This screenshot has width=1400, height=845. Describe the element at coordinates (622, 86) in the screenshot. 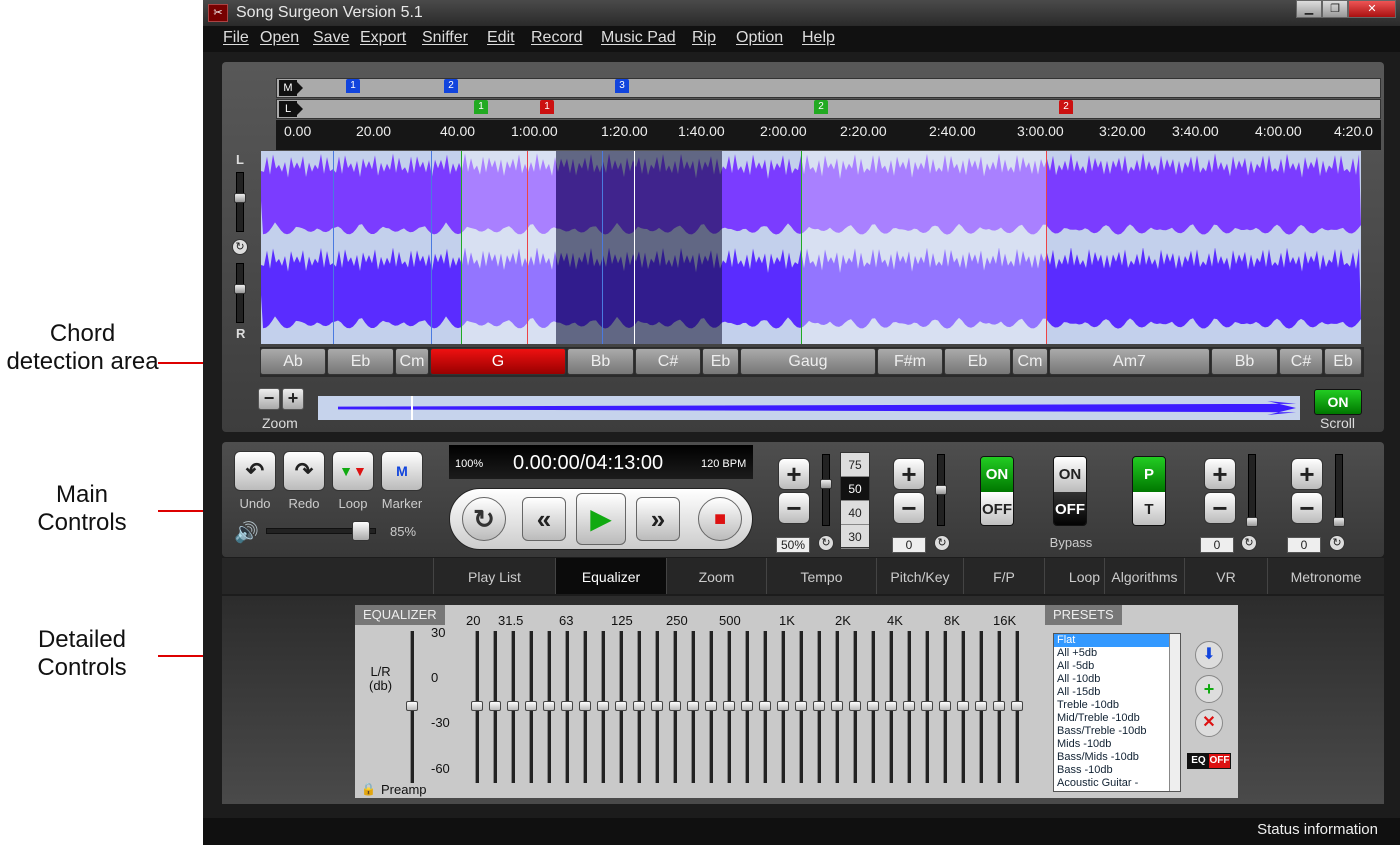

I see `timeline-marker: 3` at that location.